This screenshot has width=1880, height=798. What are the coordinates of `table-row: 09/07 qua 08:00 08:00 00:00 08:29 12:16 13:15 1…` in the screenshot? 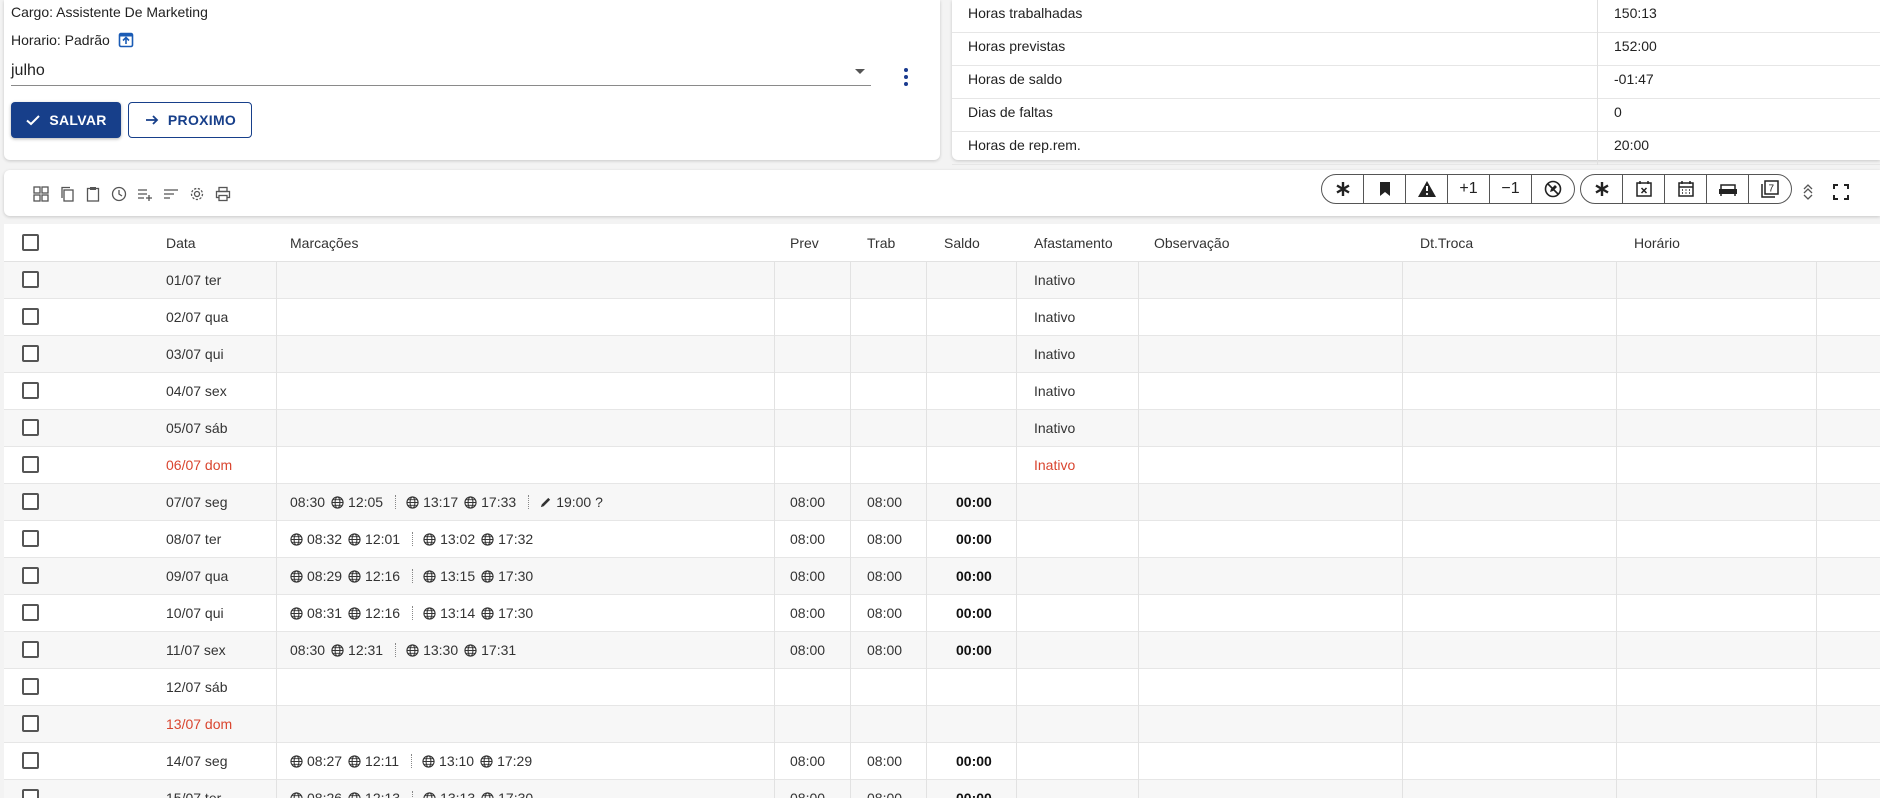 It's located at (942, 576).